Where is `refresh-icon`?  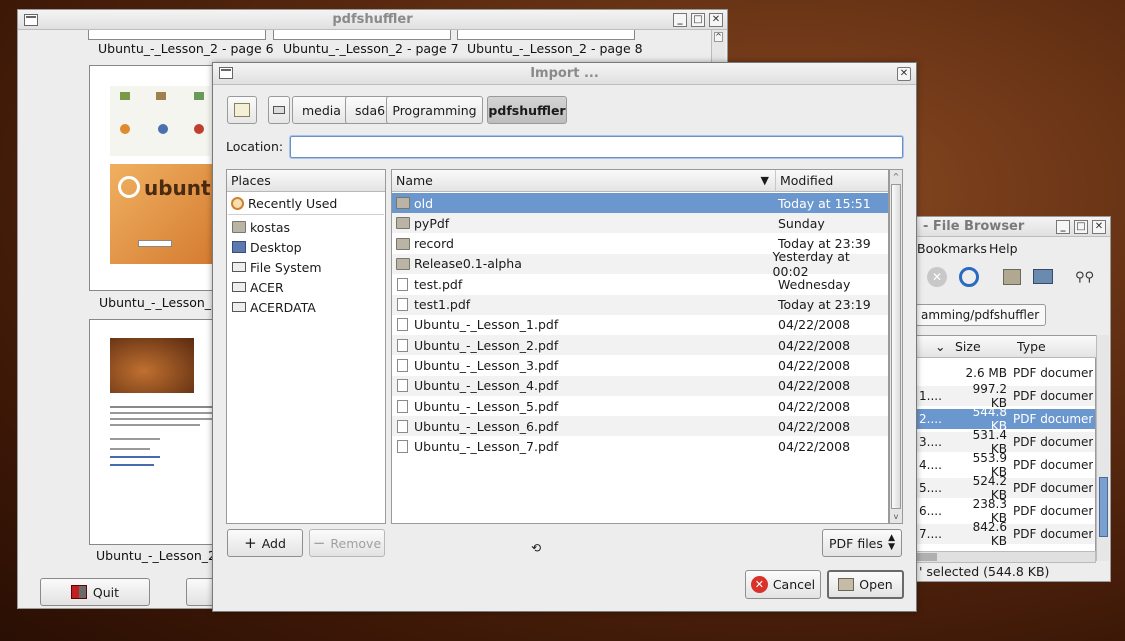 refresh-icon is located at coordinates (969, 277).